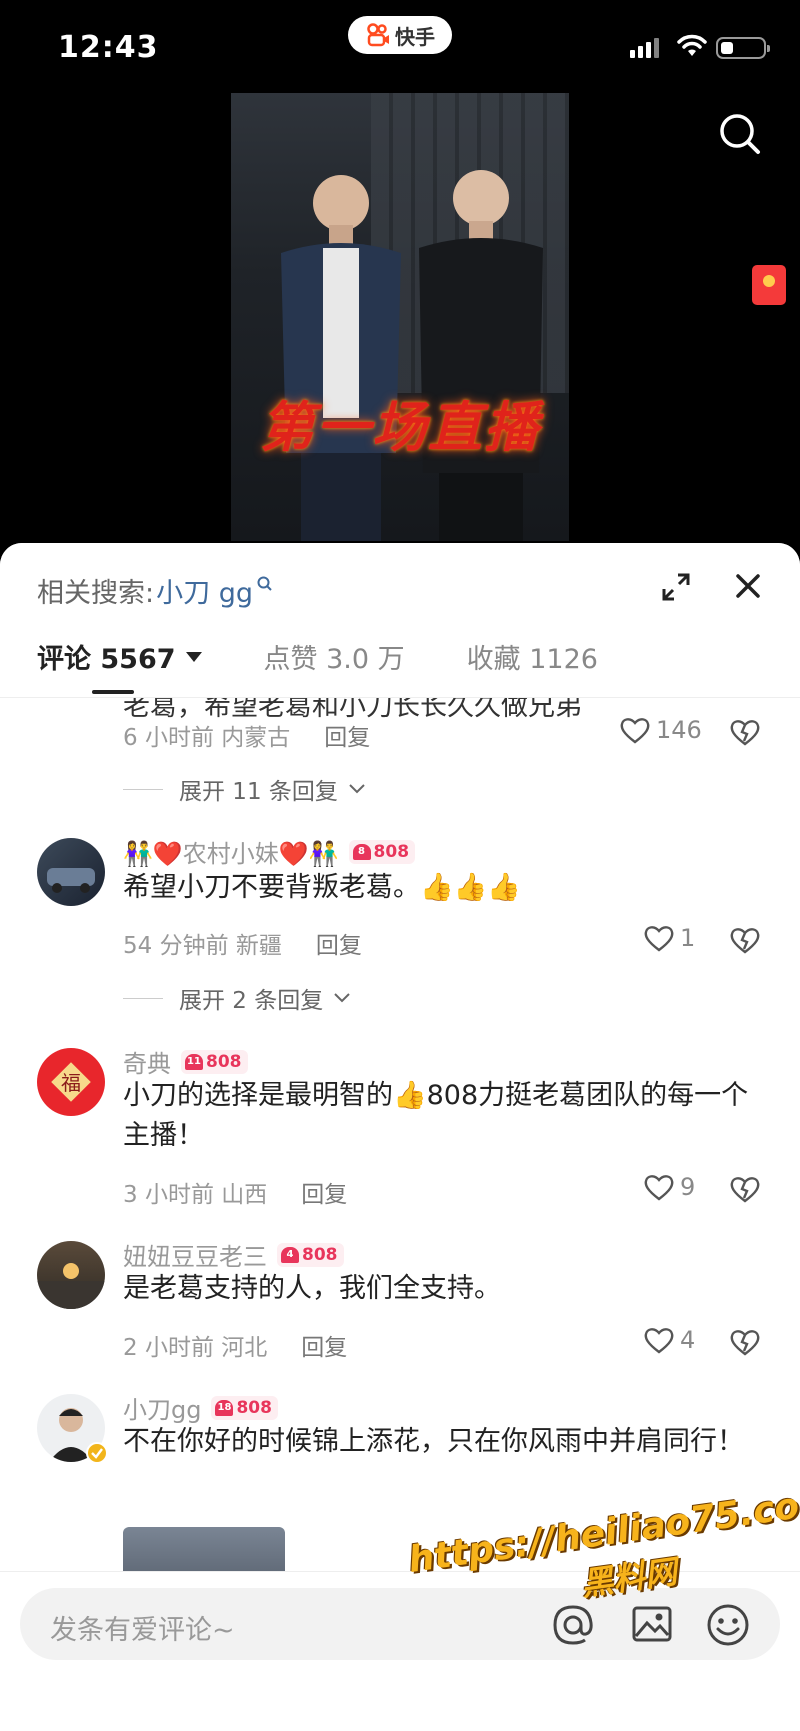  I want to click on verified-icon, so click(97, 1453).